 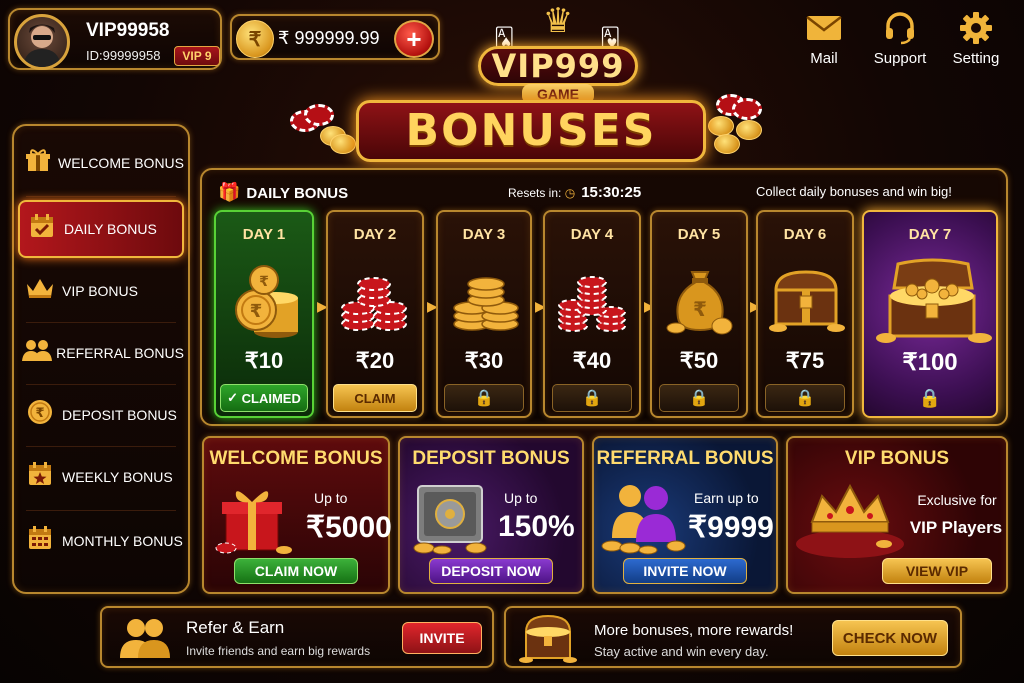 What do you see at coordinates (824, 38) in the screenshot?
I see `mail-button: Mail` at bounding box center [824, 38].